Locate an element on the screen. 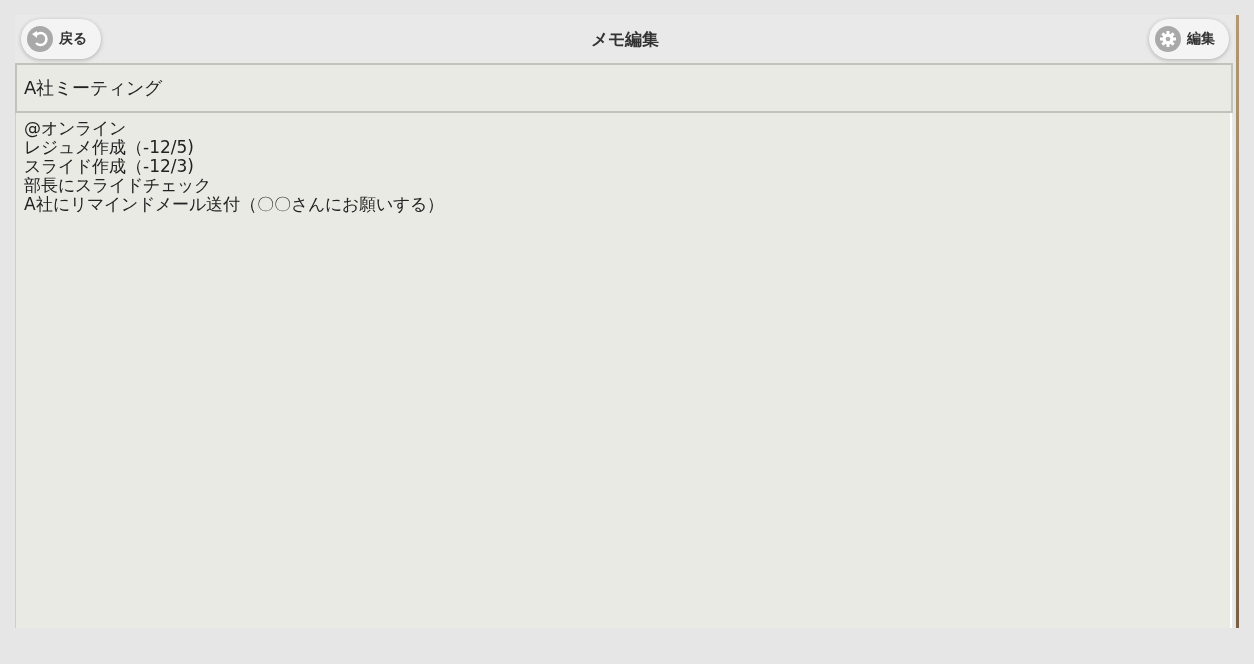  page-title: メモ編集 is located at coordinates (624, 39).